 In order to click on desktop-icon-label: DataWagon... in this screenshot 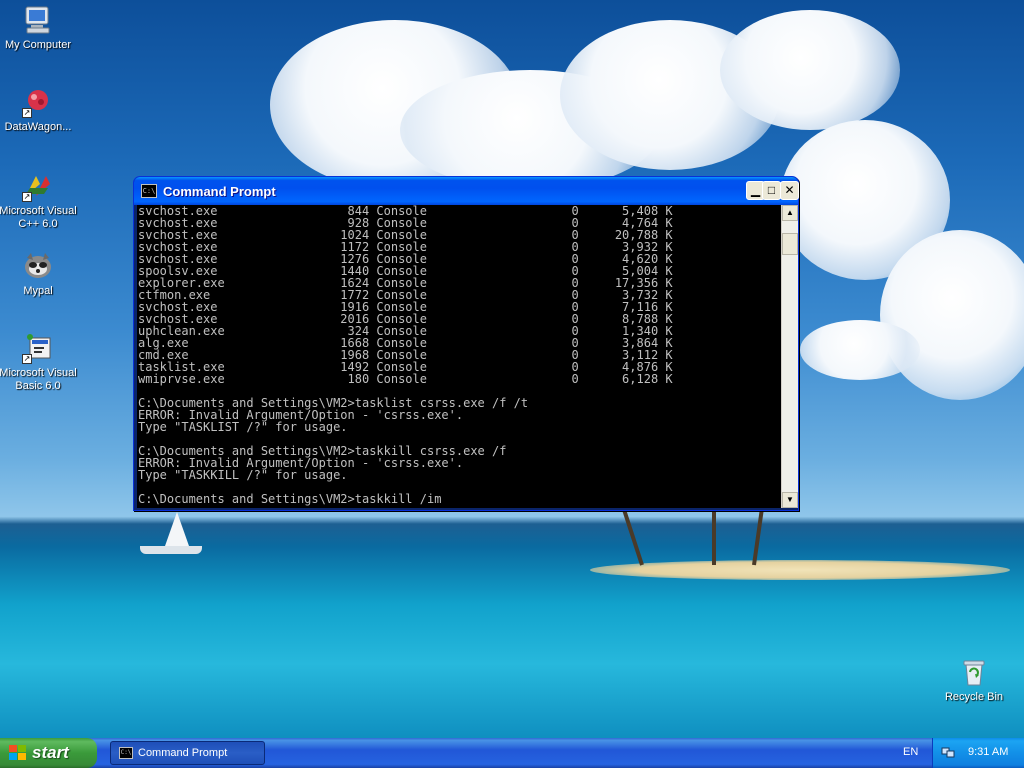, I will do `click(38, 127)`.